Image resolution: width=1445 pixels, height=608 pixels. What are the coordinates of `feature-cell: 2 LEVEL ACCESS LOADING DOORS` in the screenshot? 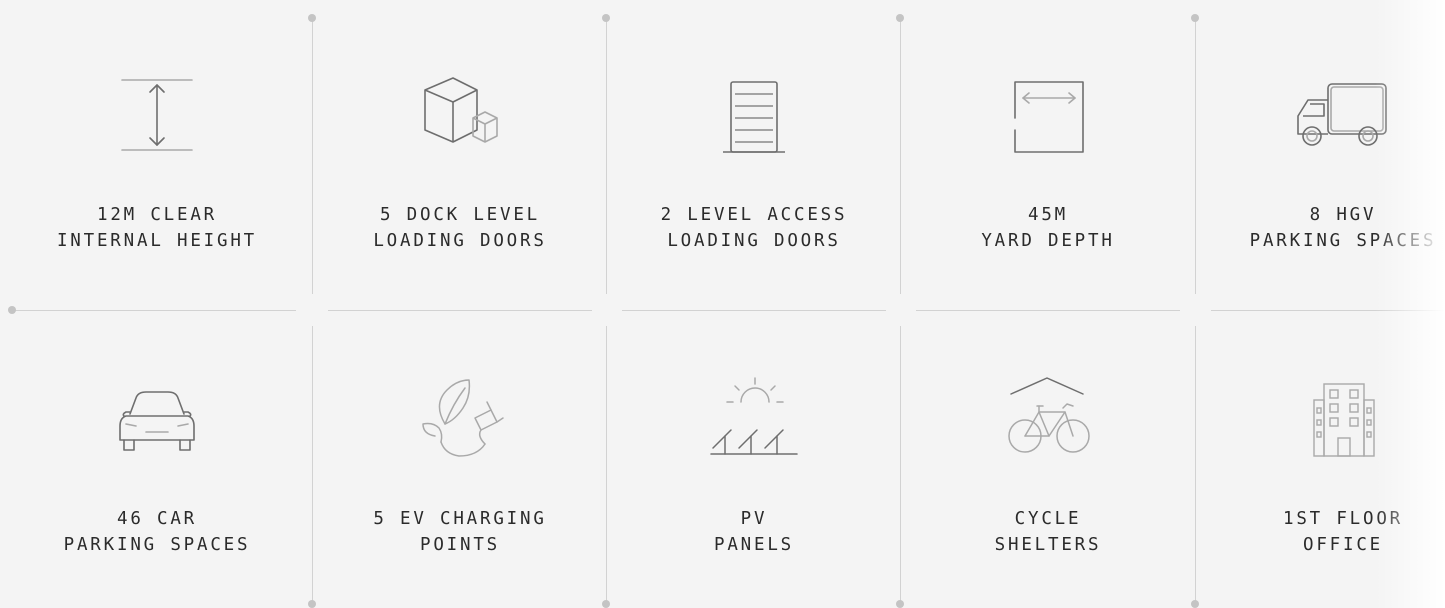 It's located at (754, 152).